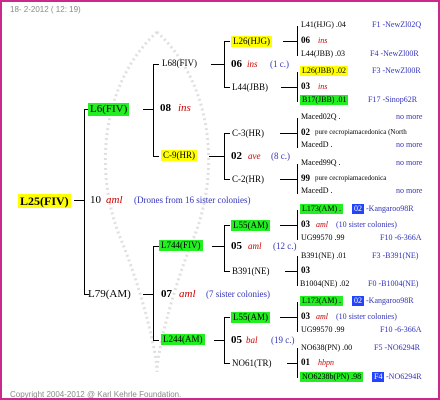 This screenshot has width=440, height=400. Describe the element at coordinates (378, 377) in the screenshot. I see `g4-year: F4` at that location.